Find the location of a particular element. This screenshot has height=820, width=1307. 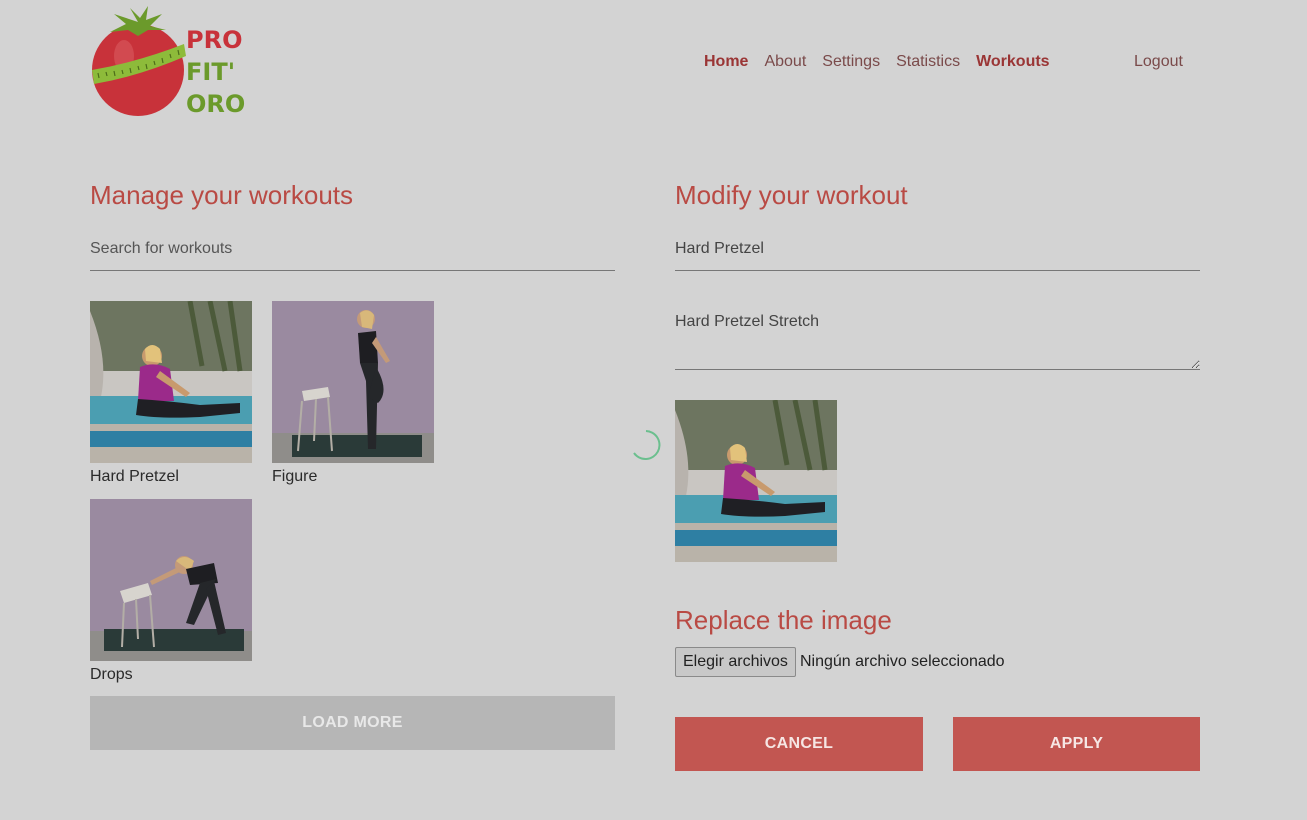

workout-title: Figure is located at coordinates (295, 476).